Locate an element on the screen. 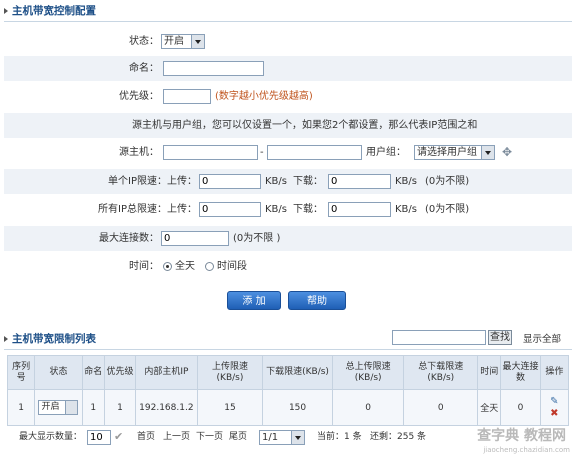 This screenshot has height=458, width=576. maxconn-row: 最大连接数： 0 (0为不限 ) is located at coordinates (288, 238).